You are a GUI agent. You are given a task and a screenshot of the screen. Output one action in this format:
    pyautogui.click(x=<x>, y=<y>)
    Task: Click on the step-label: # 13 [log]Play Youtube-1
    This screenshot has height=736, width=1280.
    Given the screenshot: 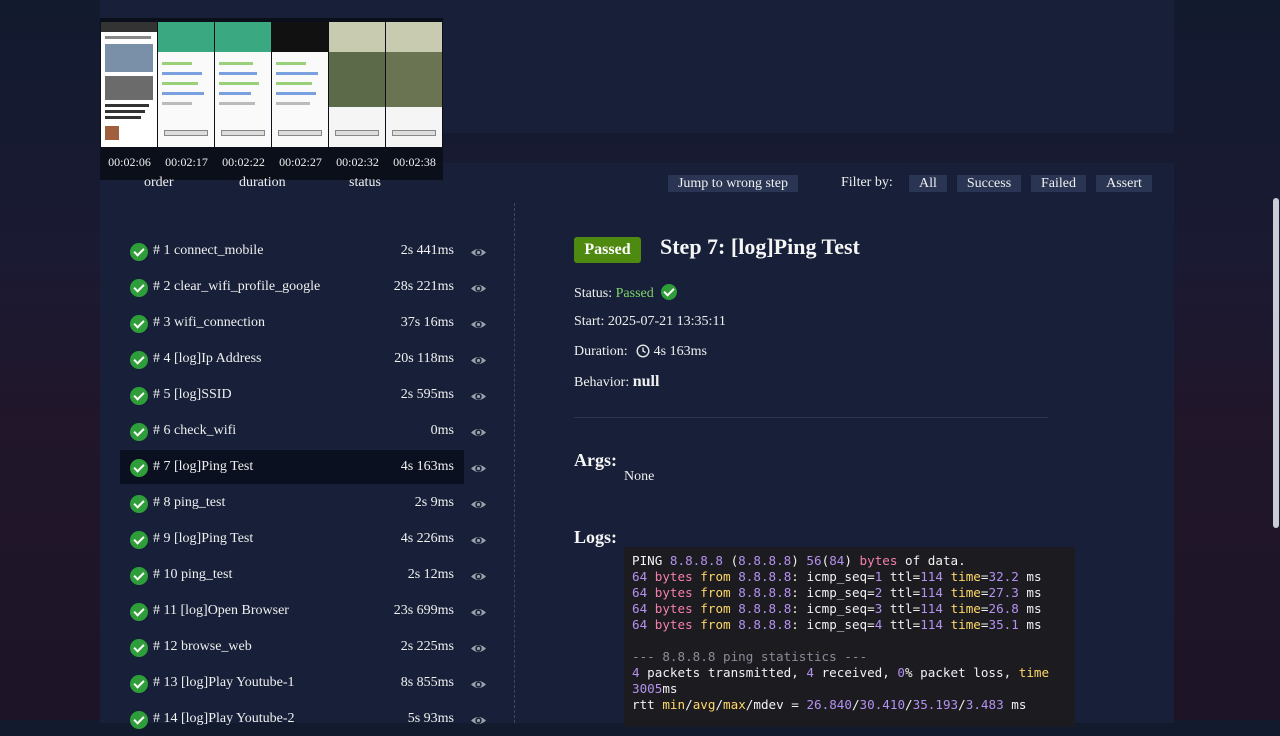 What is the action you would take?
    pyautogui.click(x=224, y=682)
    